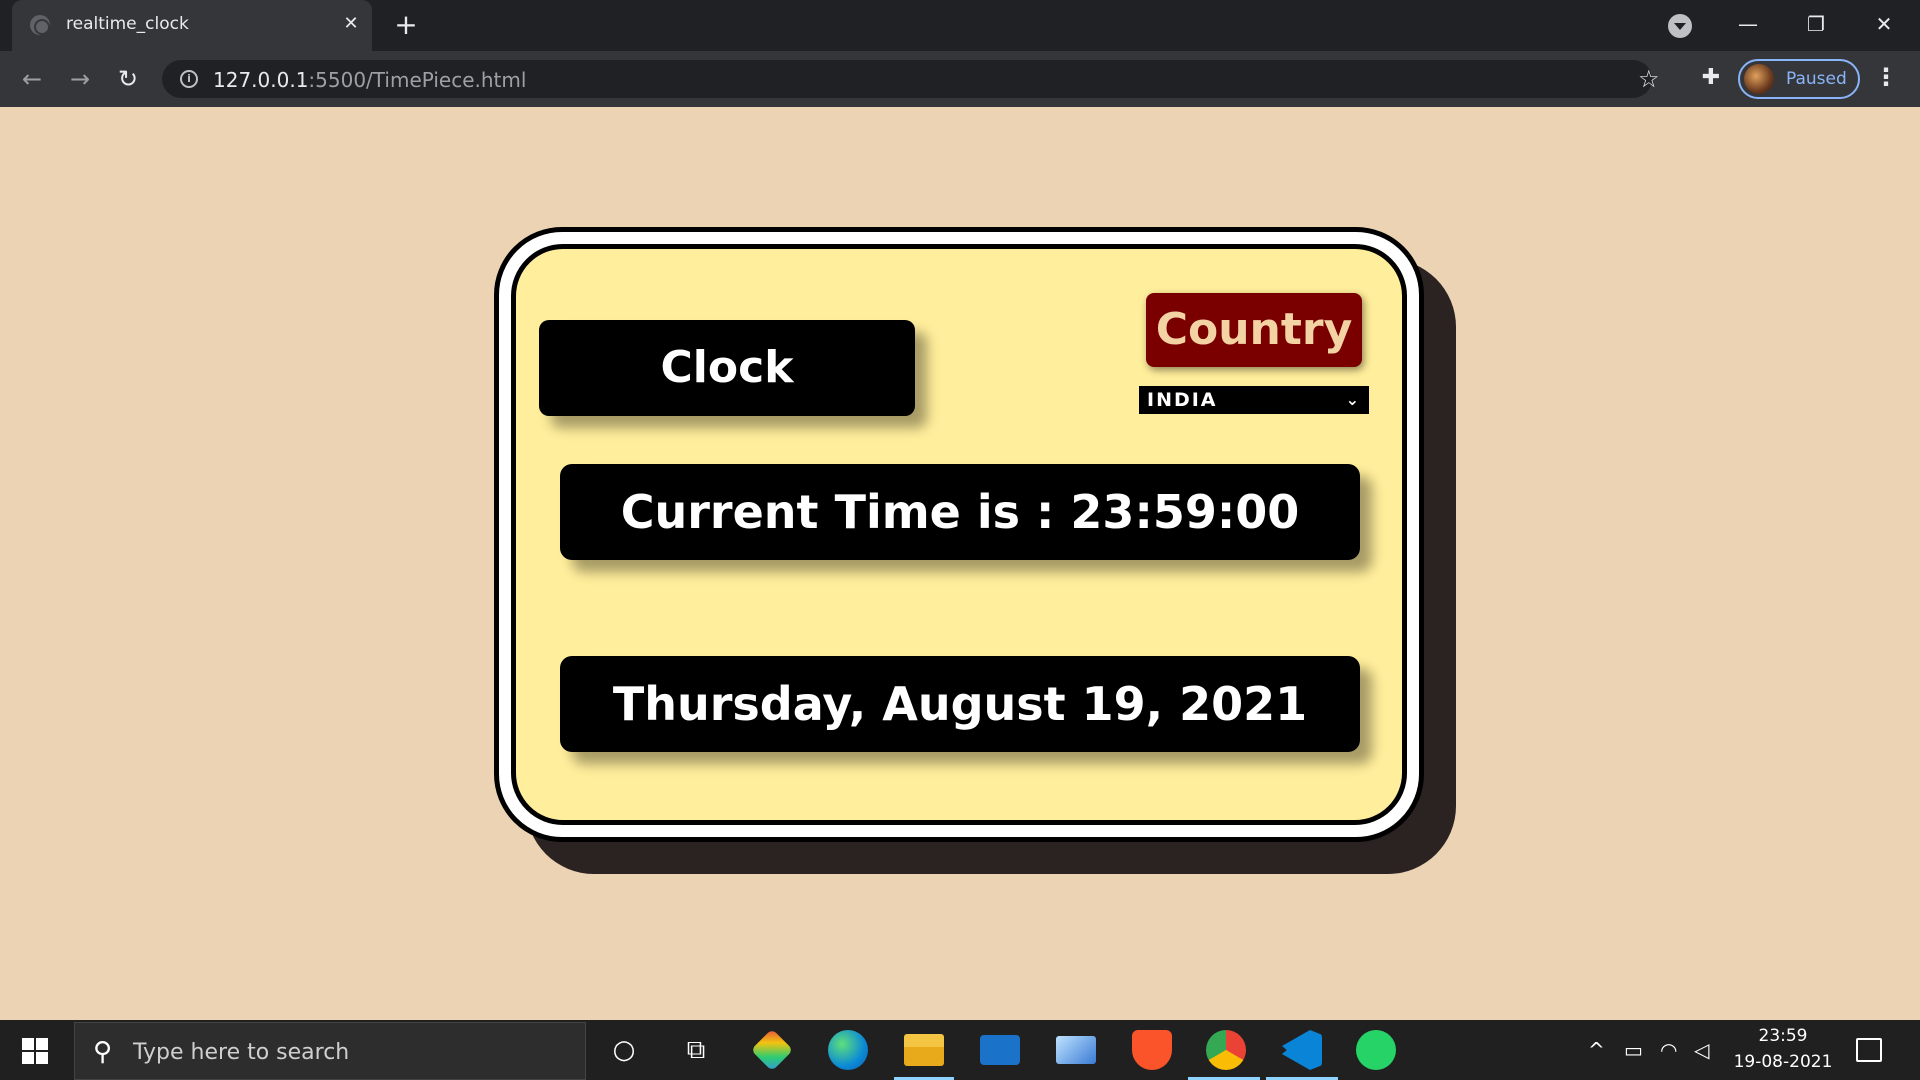 The image size is (1920, 1080). I want to click on browser-tab: realtime_clock ✕, so click(192, 25).